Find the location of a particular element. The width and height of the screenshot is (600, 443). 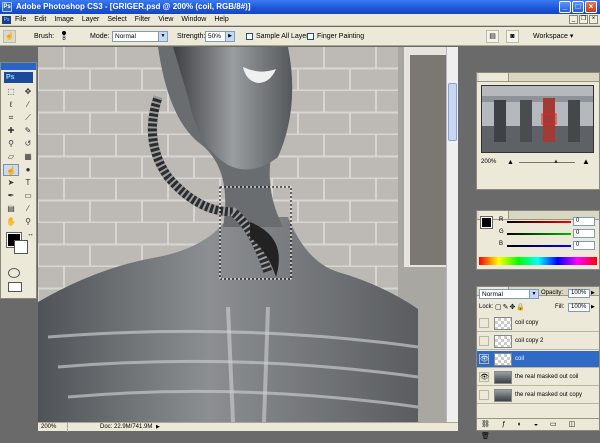

gradient-tool-icon: ▦ is located at coordinates (28, 157).